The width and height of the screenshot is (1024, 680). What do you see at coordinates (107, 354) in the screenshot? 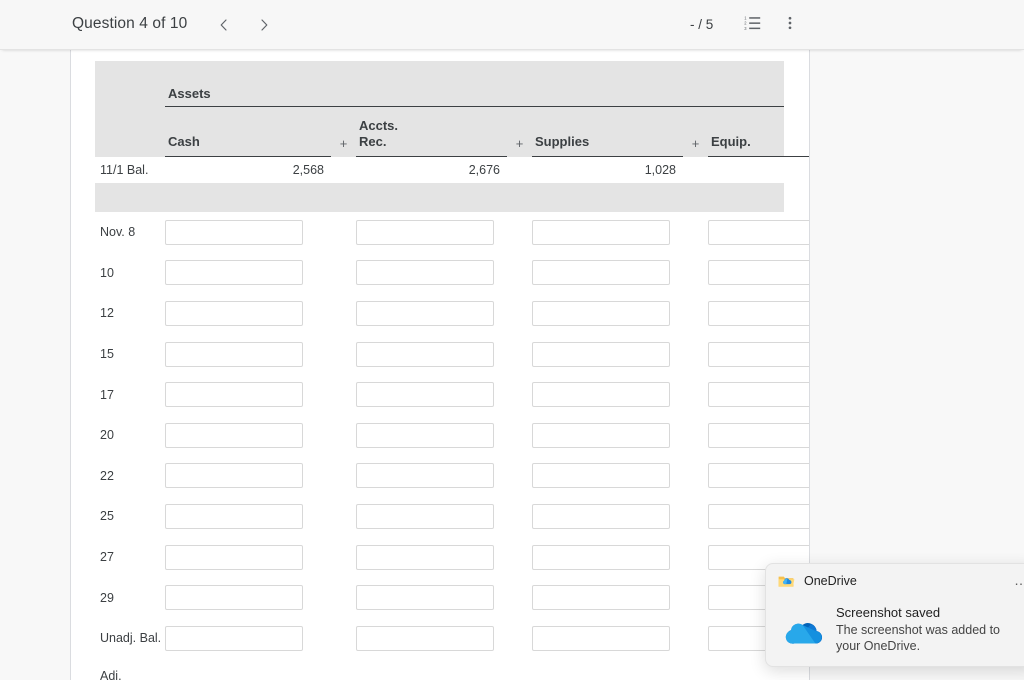
I see `worksheet-row-label: 15` at bounding box center [107, 354].